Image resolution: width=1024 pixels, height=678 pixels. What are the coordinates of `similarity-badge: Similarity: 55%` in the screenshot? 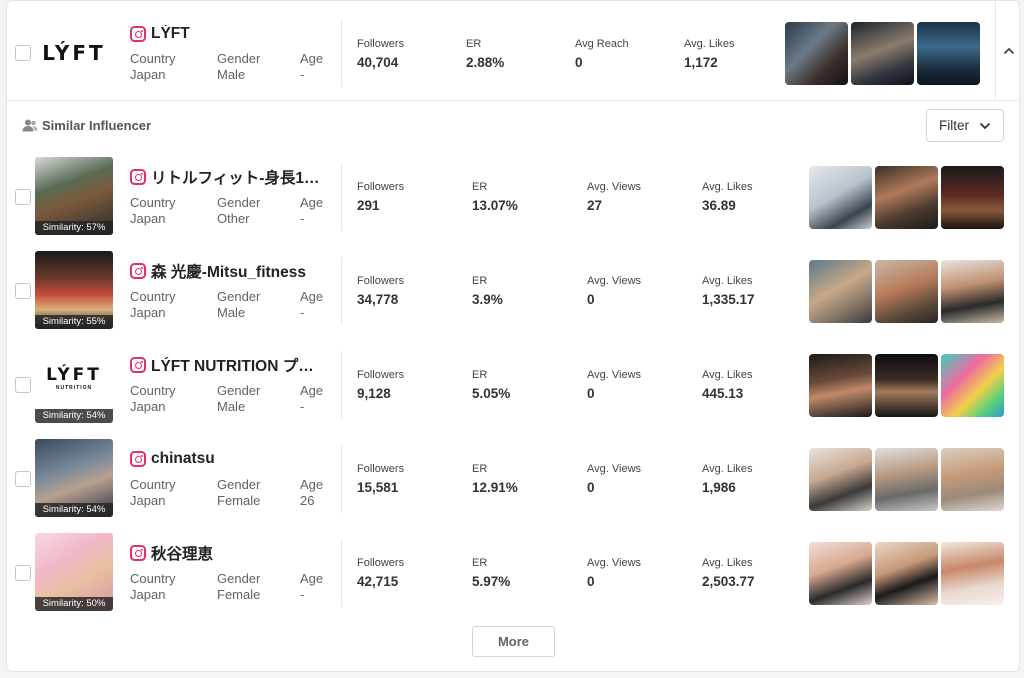 It's located at (74, 322).